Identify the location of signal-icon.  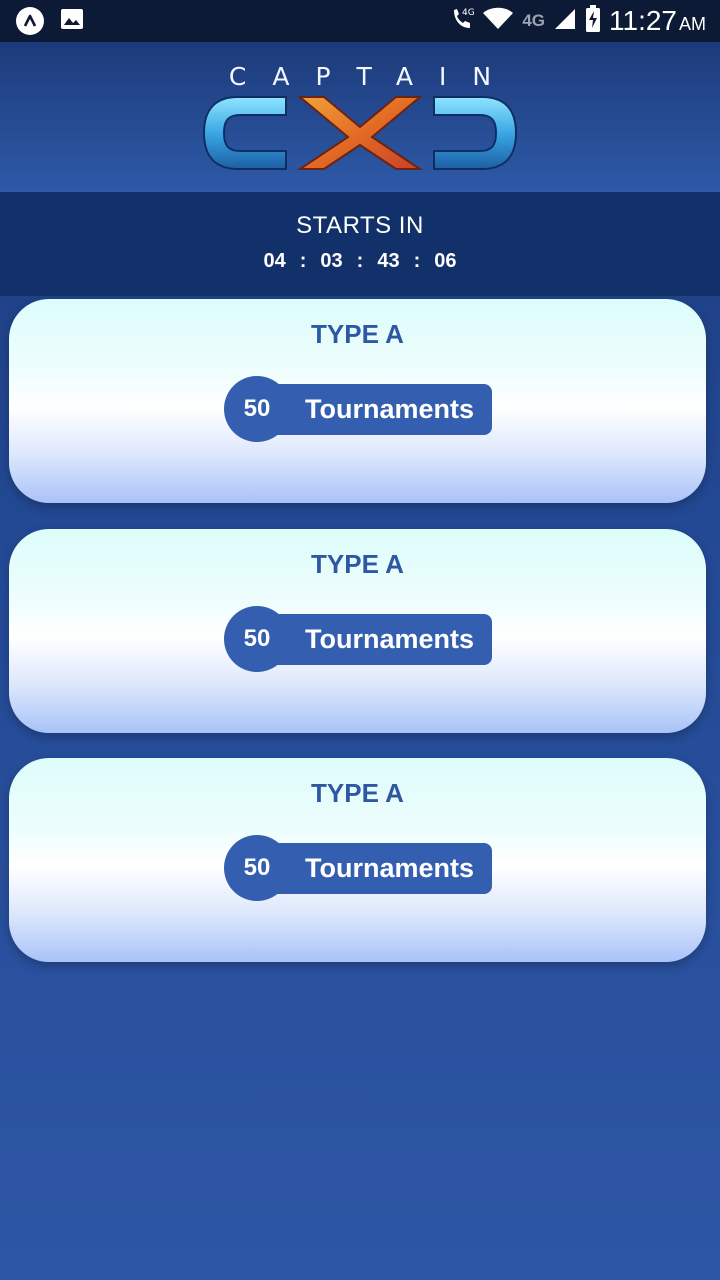
(565, 21).